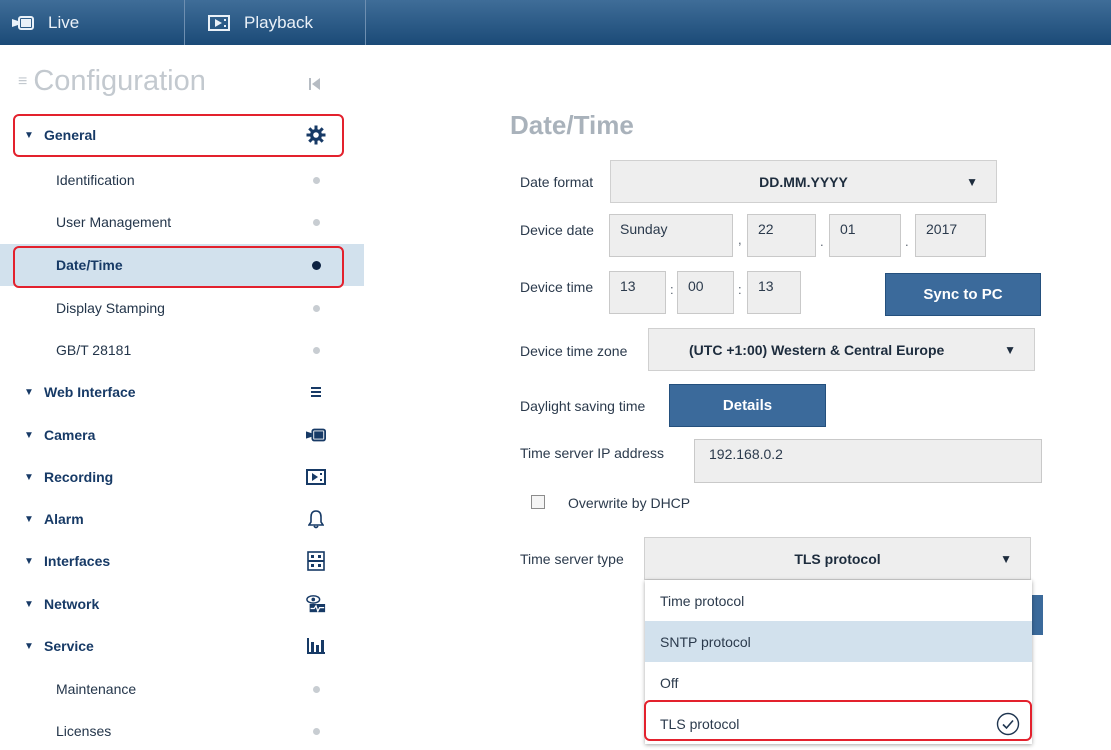 This screenshot has height=750, width=1111. I want to click on option-label: Off, so click(669, 682).